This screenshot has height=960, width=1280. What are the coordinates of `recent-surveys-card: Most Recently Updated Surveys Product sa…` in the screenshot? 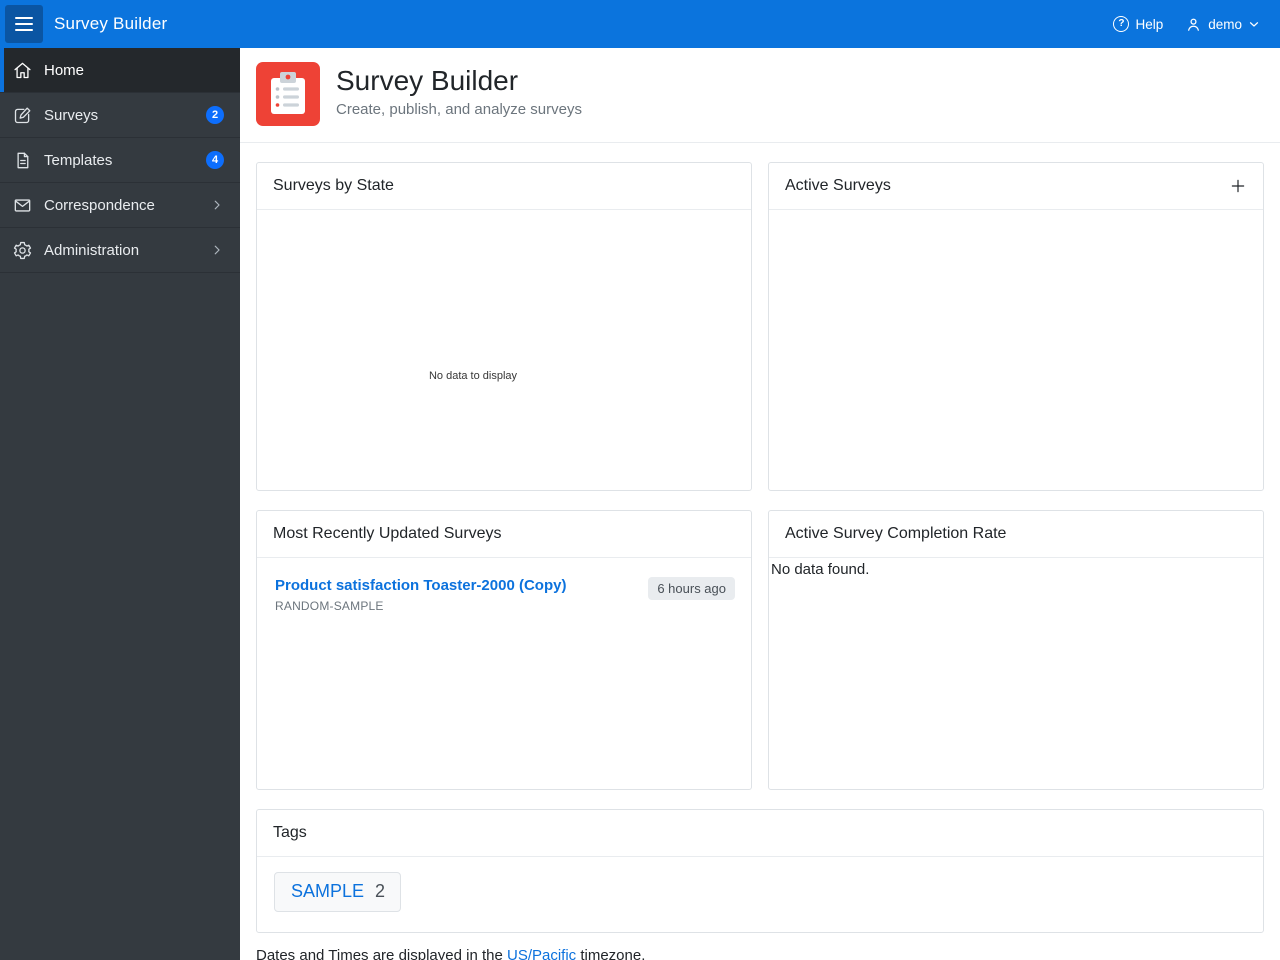 It's located at (504, 650).